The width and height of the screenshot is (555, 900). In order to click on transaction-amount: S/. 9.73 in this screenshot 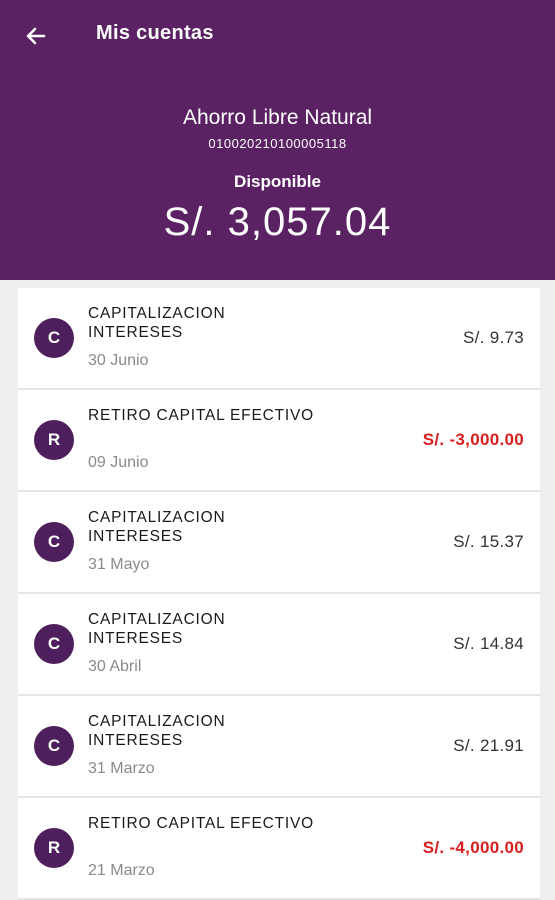, I will do `click(493, 337)`.